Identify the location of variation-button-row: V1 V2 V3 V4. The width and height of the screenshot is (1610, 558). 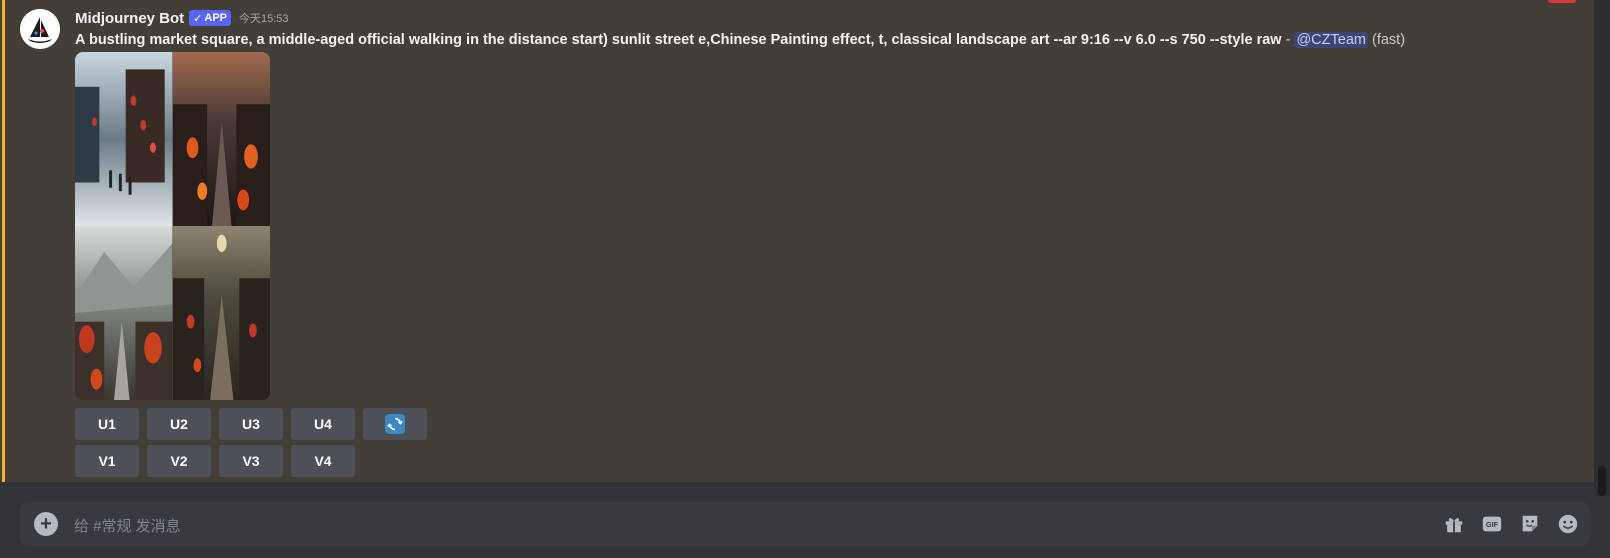
(215, 461).